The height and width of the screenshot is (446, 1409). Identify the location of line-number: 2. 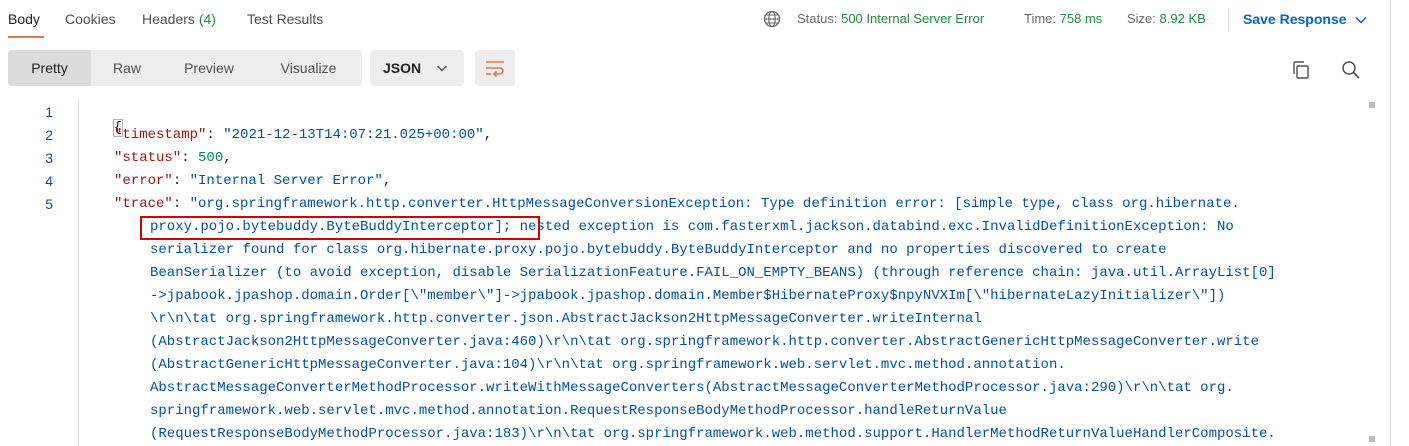
(49, 135).